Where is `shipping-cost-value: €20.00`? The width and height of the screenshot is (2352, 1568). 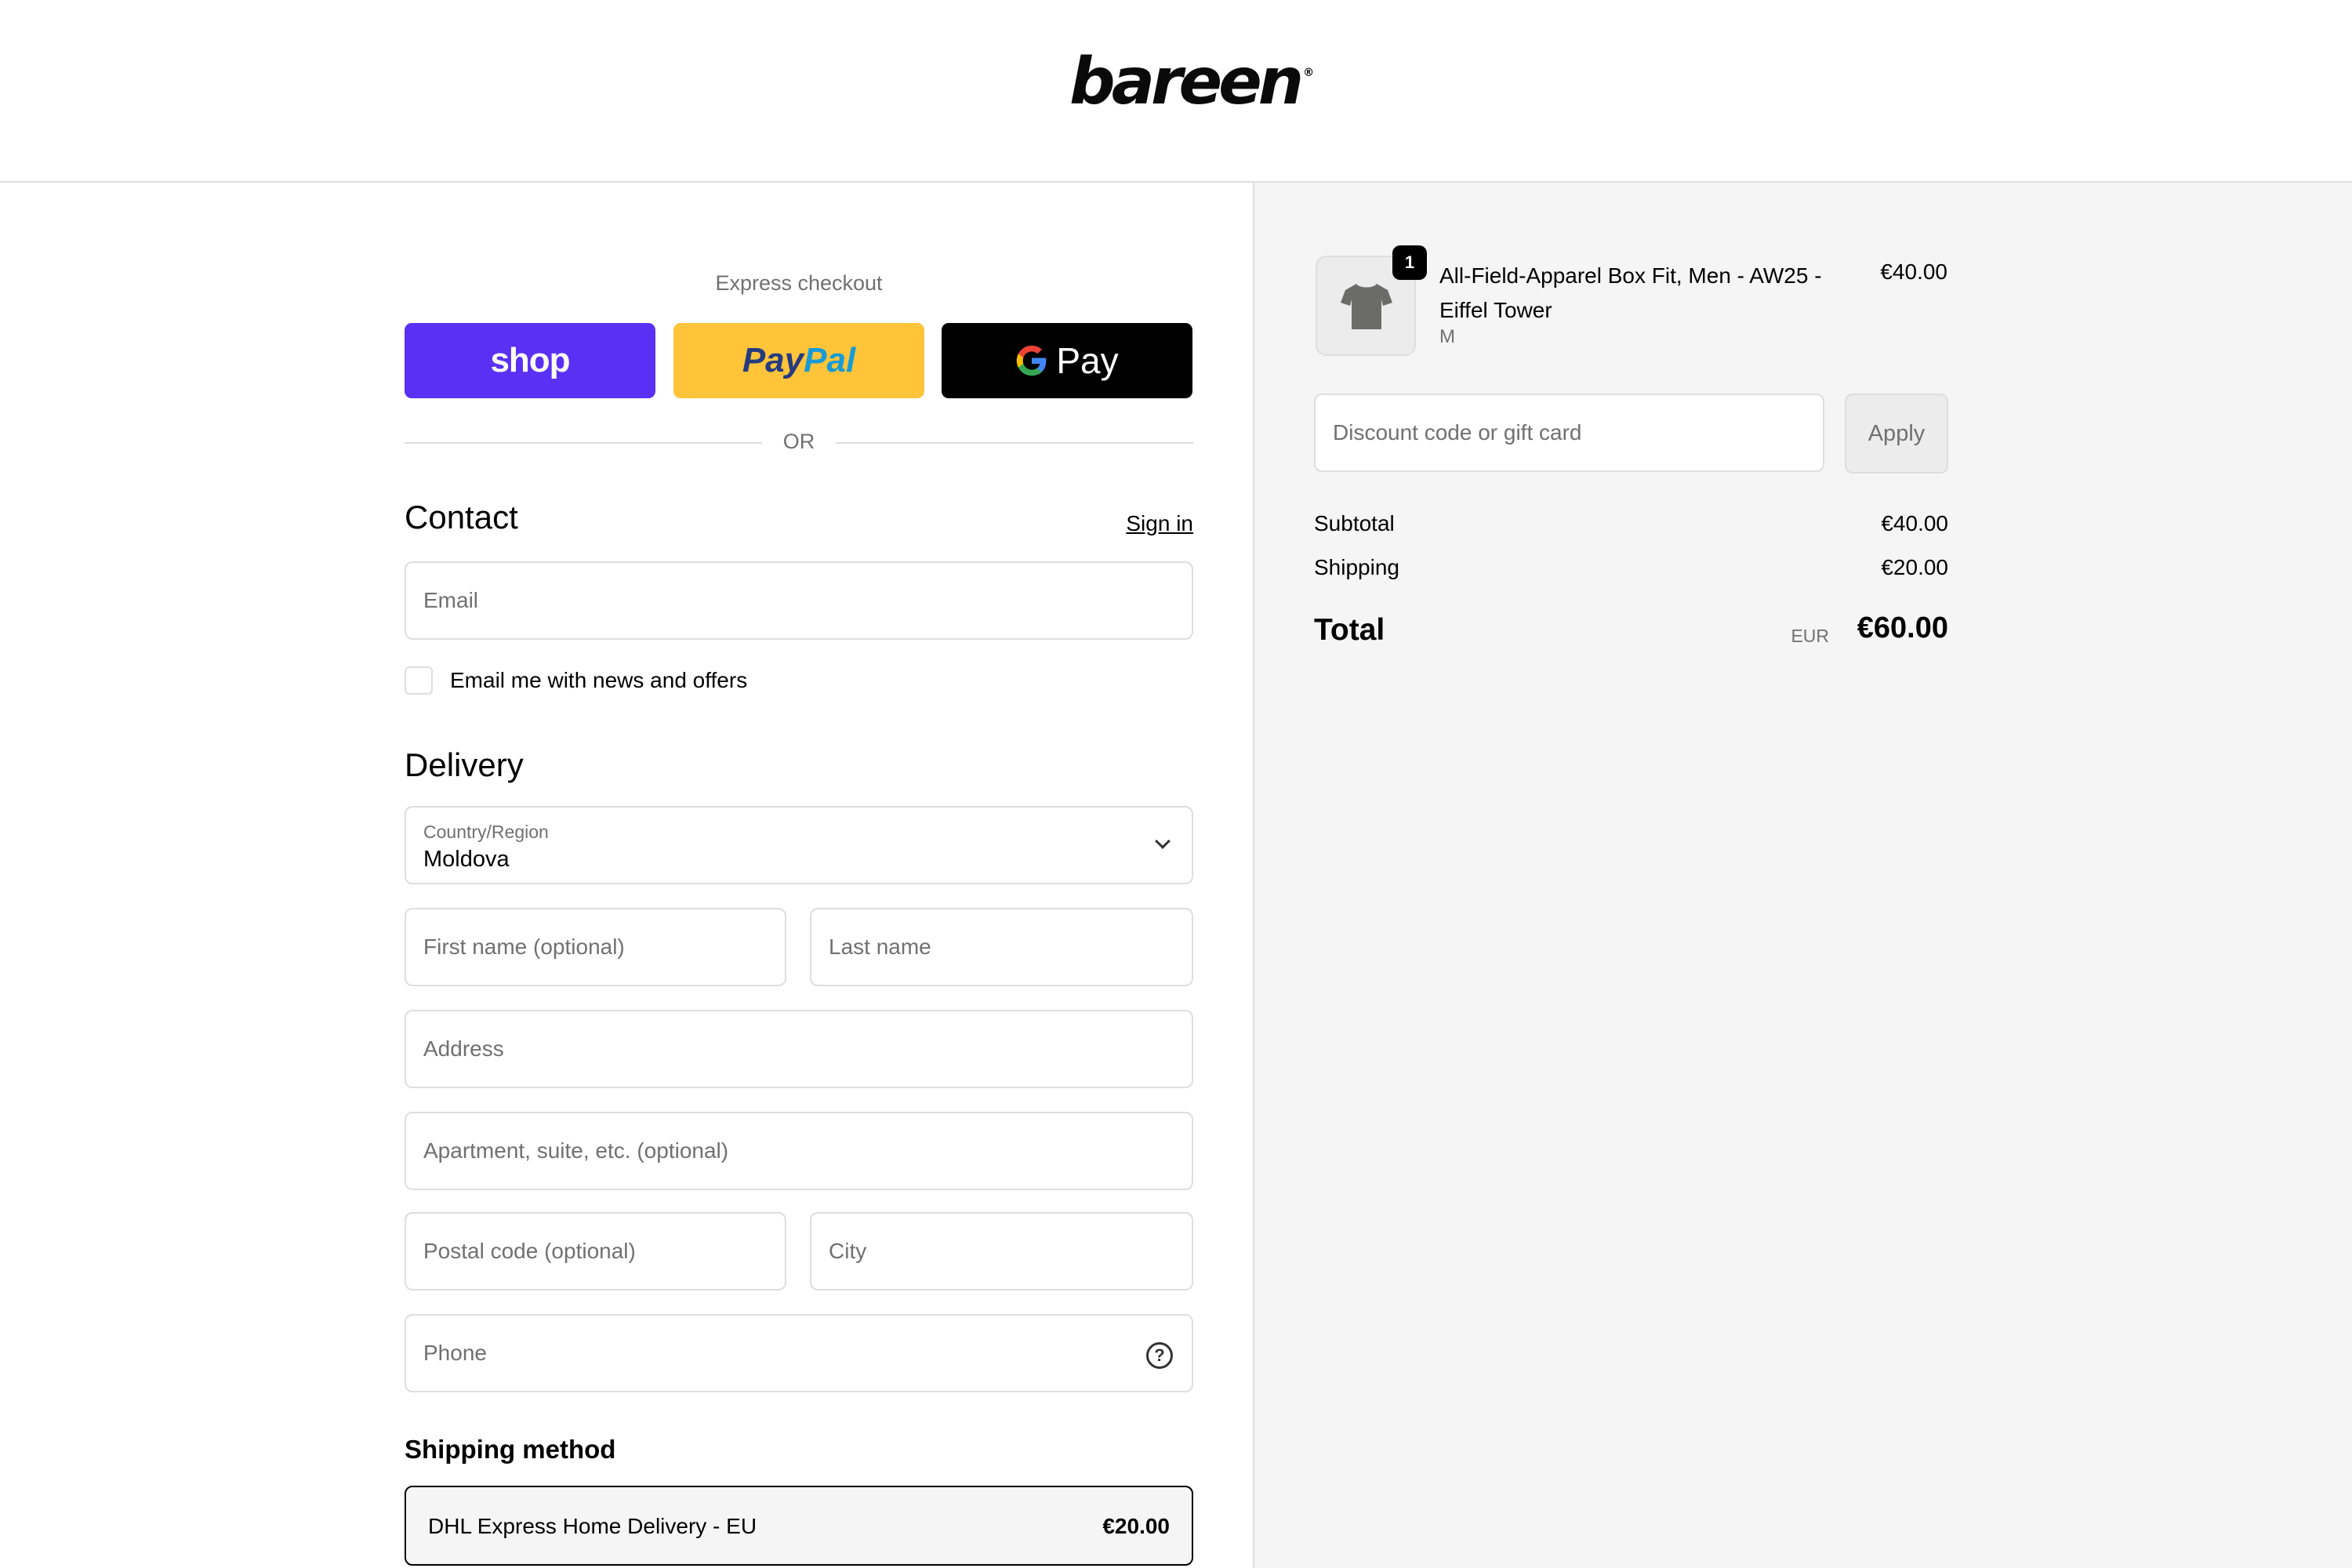 shipping-cost-value: €20.00 is located at coordinates (1915, 567).